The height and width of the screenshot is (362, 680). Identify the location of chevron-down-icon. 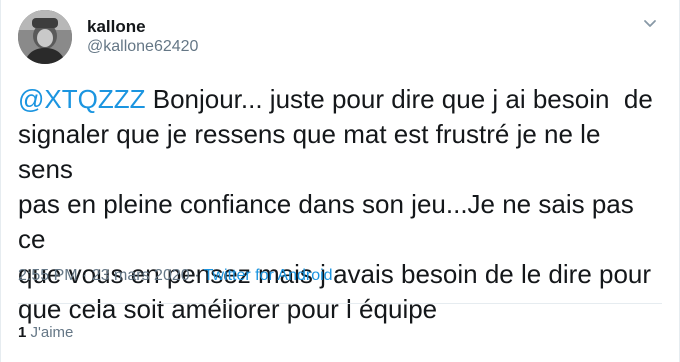
(650, 23).